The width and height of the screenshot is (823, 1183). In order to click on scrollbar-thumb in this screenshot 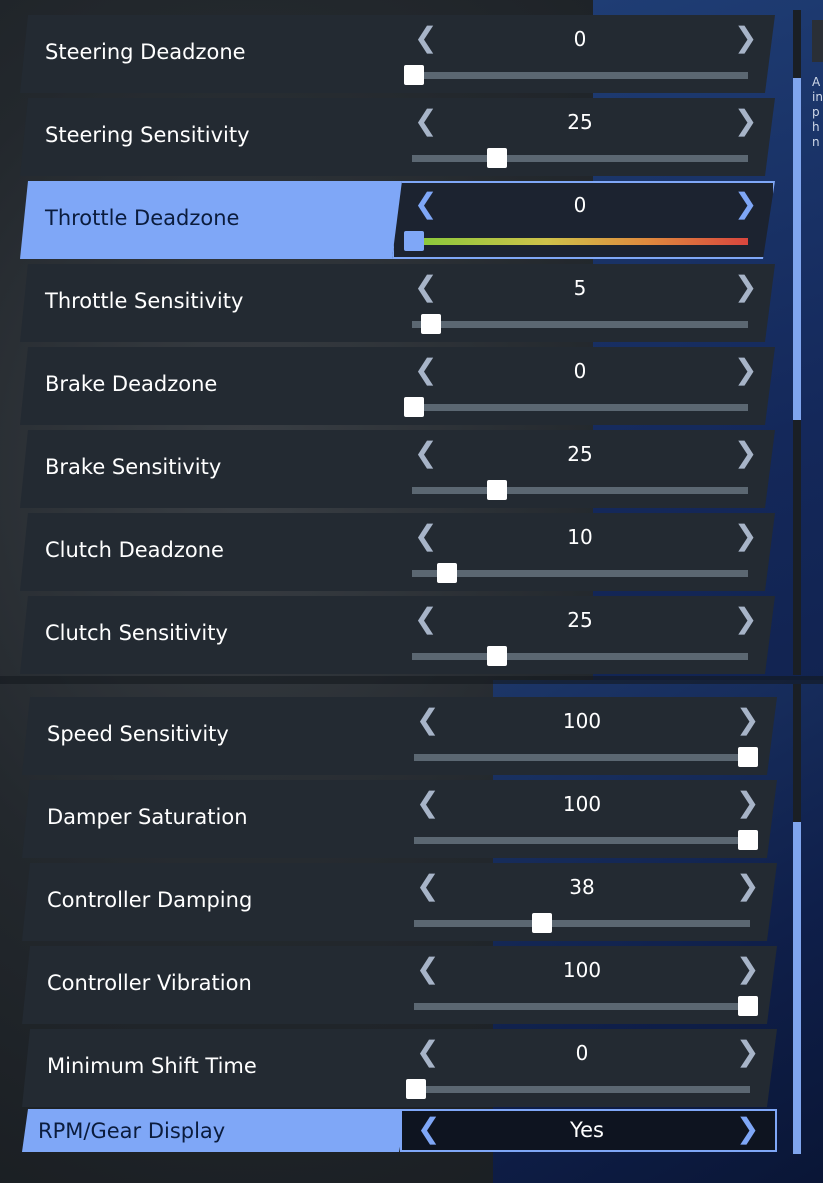, I will do `click(797, 249)`.